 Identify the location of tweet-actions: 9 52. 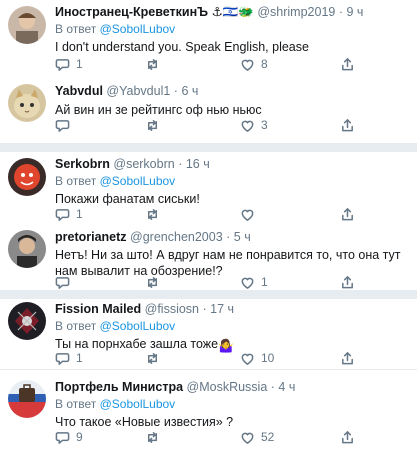
(226, 437).